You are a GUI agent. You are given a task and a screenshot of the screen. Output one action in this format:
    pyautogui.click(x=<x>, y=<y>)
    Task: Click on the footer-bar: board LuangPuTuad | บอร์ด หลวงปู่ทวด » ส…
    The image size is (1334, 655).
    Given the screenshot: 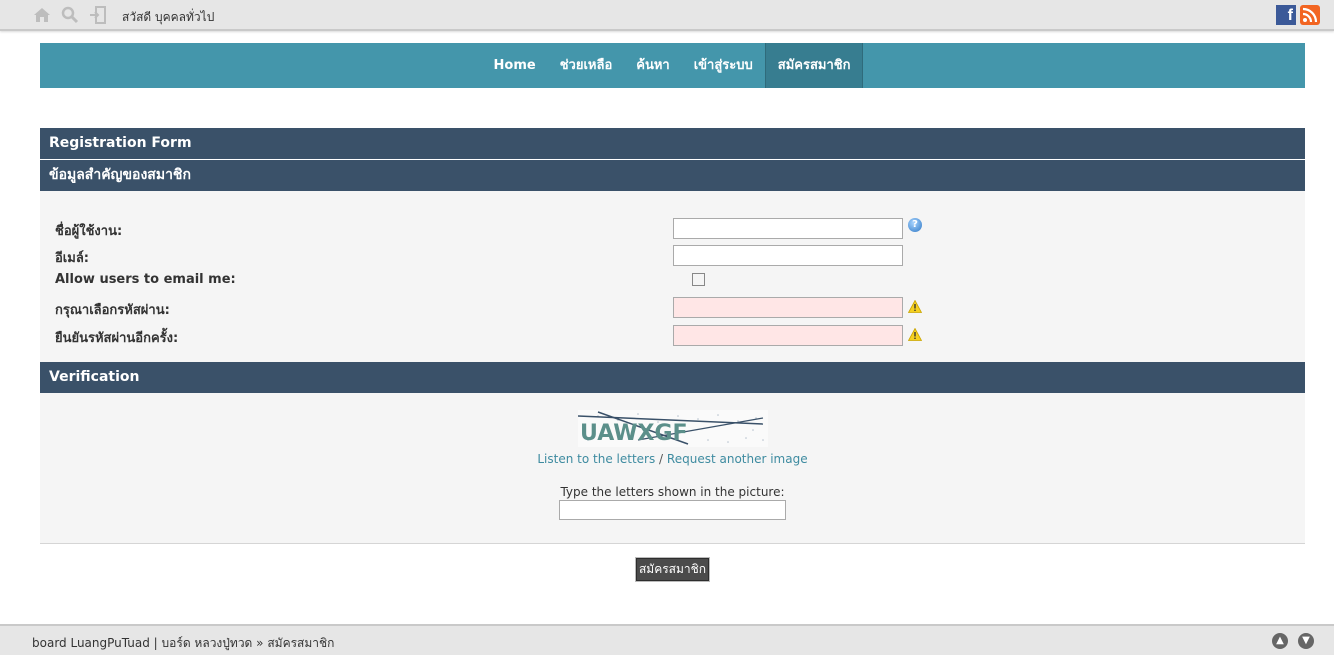 What is the action you would take?
    pyautogui.click(x=667, y=639)
    